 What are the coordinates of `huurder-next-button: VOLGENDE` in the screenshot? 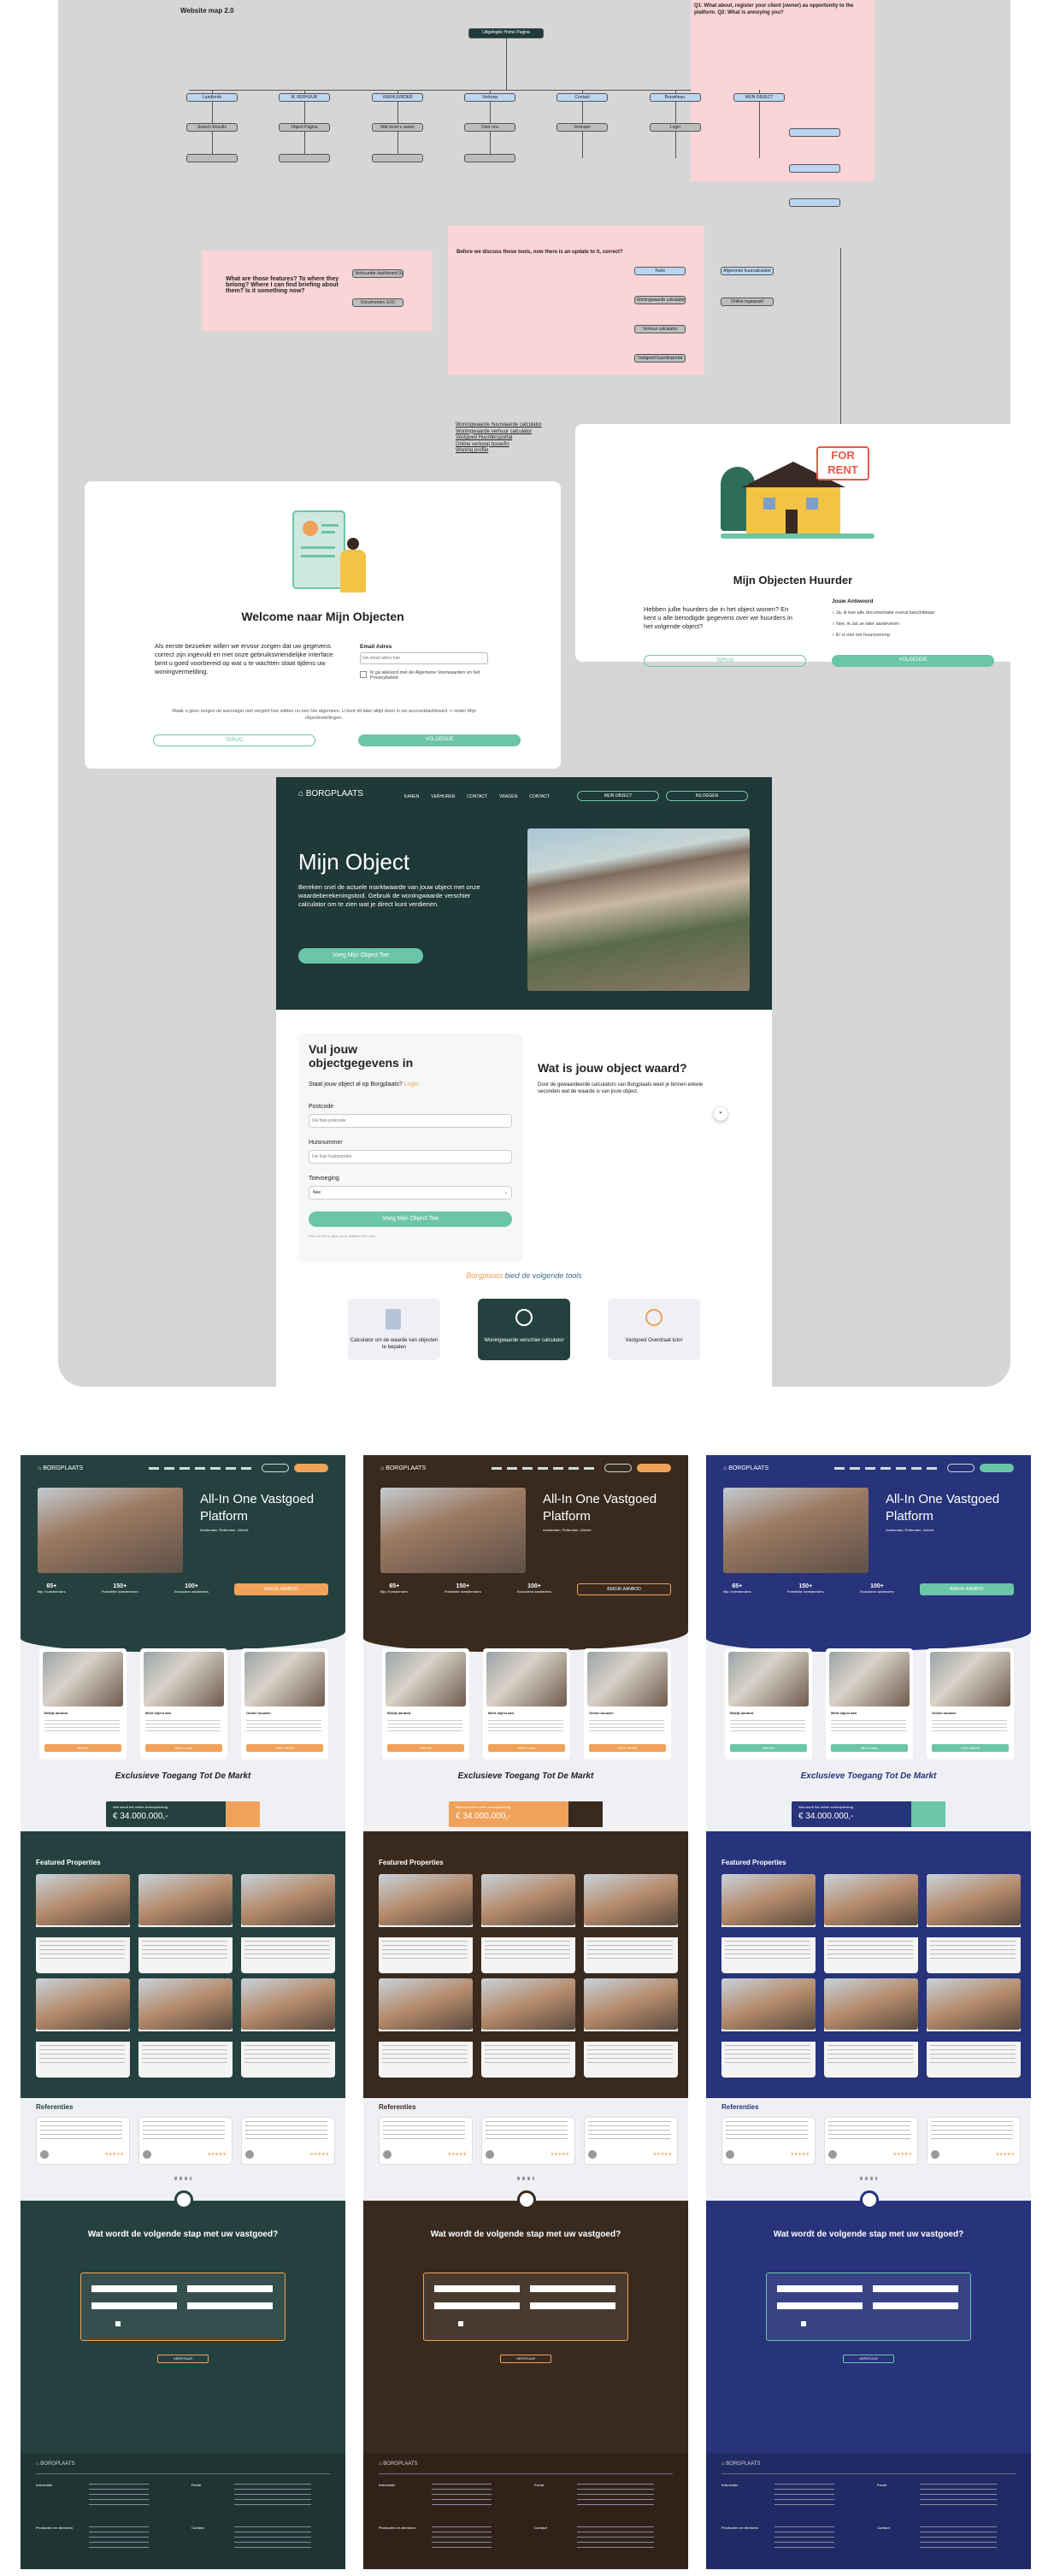 It's located at (913, 661).